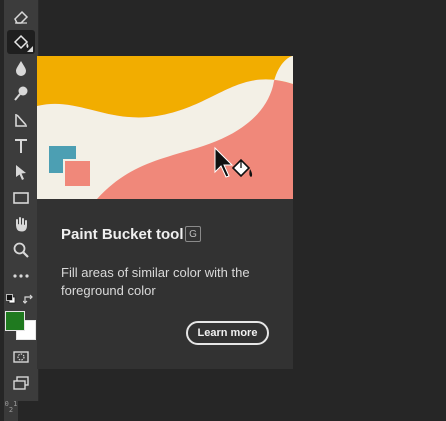  I want to click on ruler-fragment: 0 1 2, so click(11, 411).